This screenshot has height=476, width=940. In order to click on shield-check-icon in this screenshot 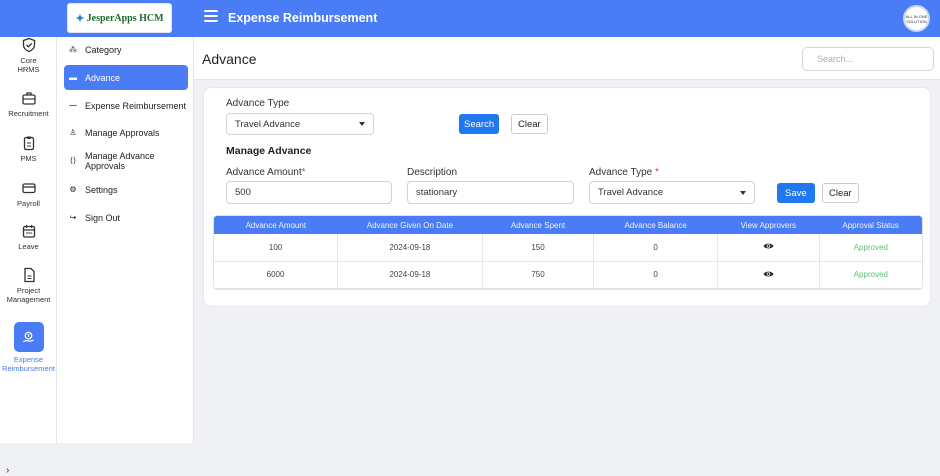, I will do `click(28, 45)`.